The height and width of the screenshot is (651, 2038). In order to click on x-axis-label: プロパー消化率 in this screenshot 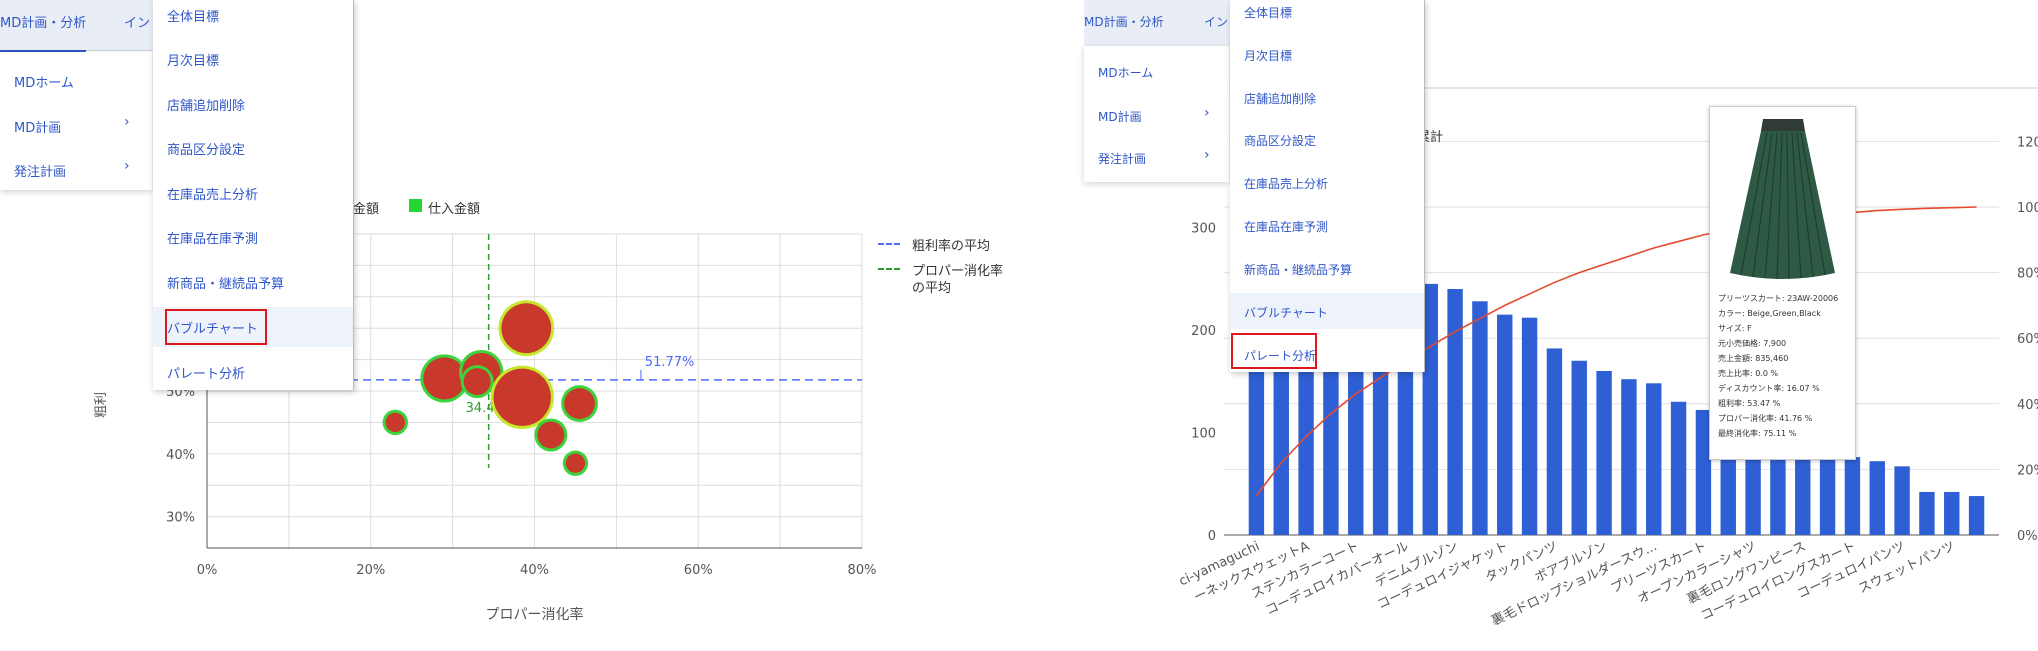, I will do `click(535, 614)`.